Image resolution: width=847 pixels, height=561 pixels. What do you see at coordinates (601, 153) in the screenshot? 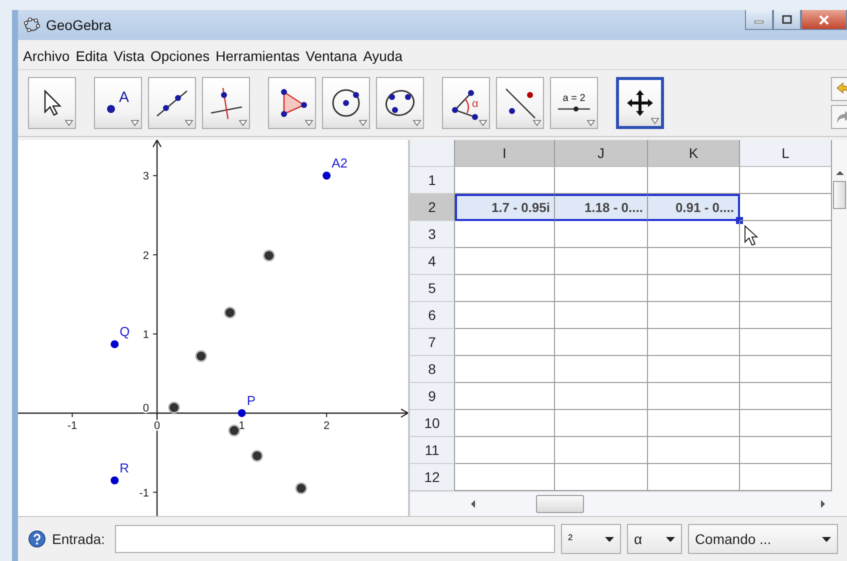
I see `column-header: J` at bounding box center [601, 153].